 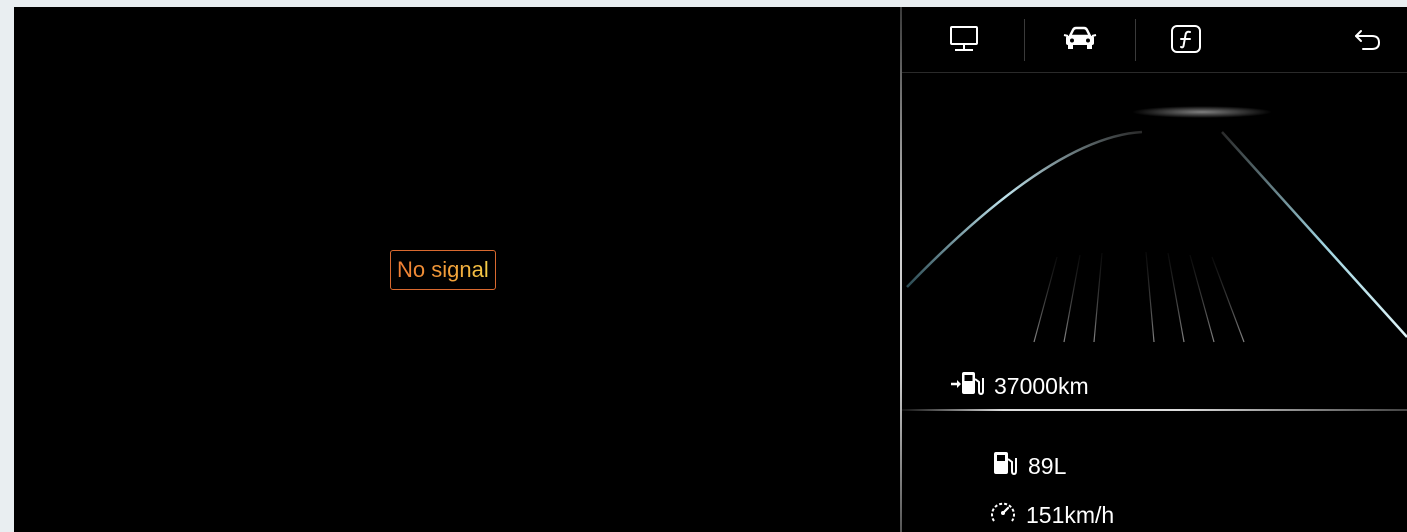 I want to click on fuel-pump-icon, so click(x=1009, y=466).